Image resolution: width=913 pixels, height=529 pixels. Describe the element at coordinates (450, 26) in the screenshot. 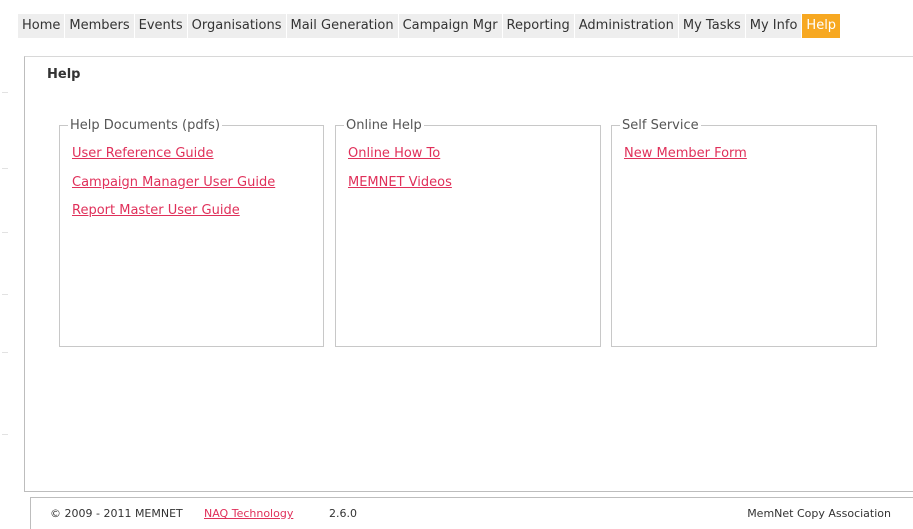

I see `nav-item-campaign-mgr: Campaign Mgr` at that location.